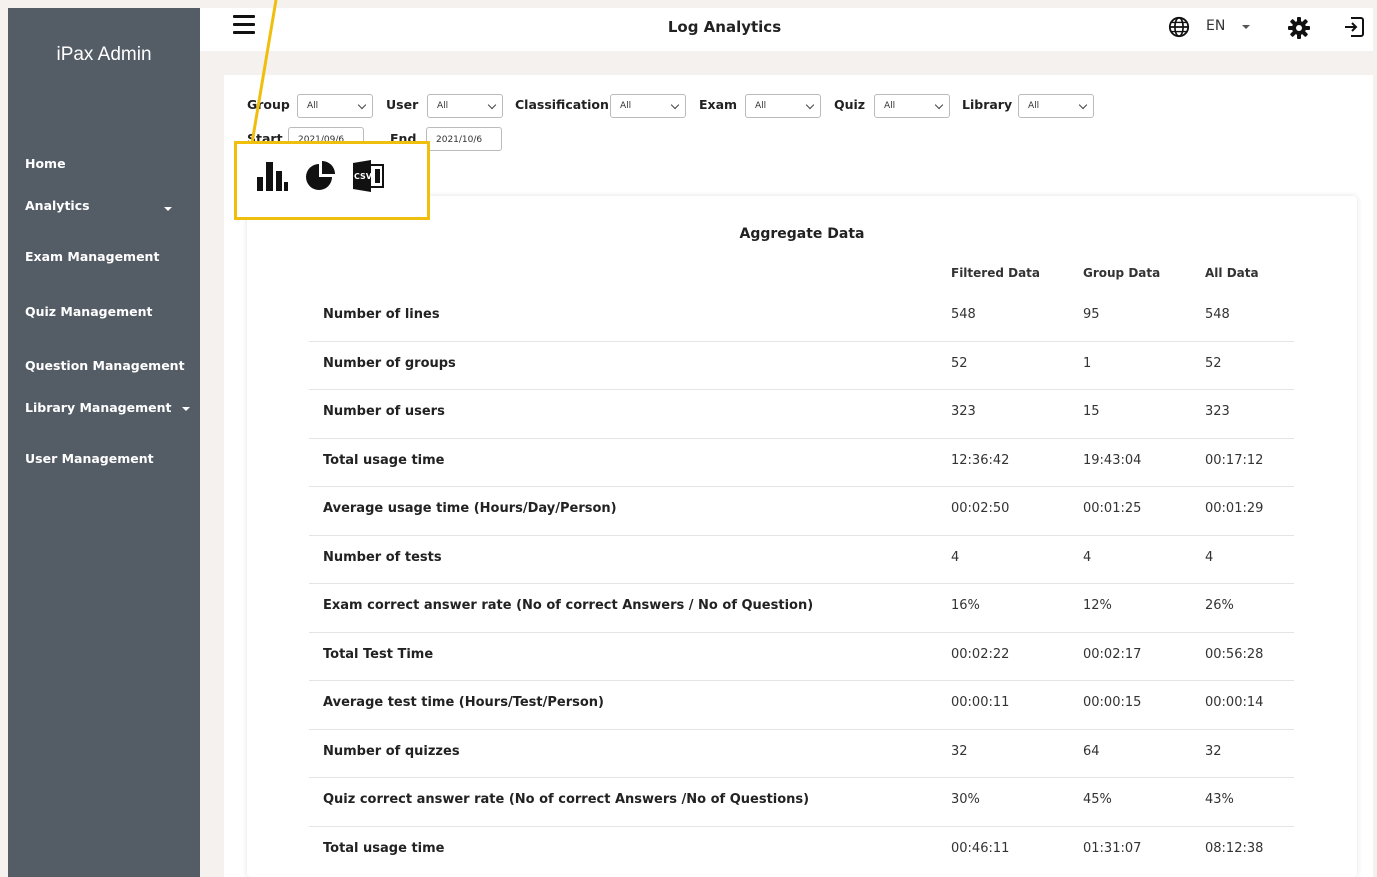  What do you see at coordinates (959, 751) in the screenshot?
I see `filtered-value: 32` at bounding box center [959, 751].